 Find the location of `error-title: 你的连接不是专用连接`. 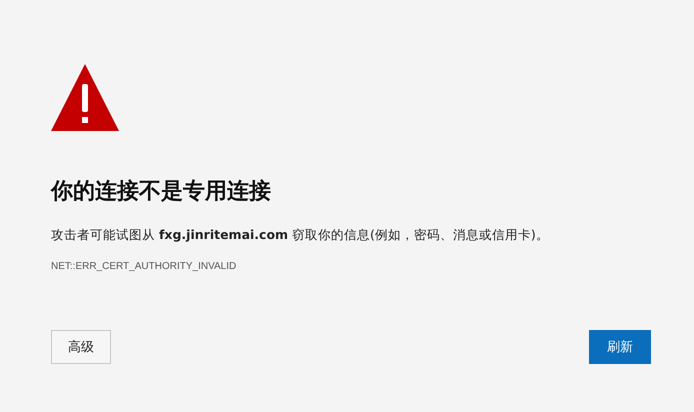

error-title: 你的连接不是专用连接 is located at coordinates (161, 192).